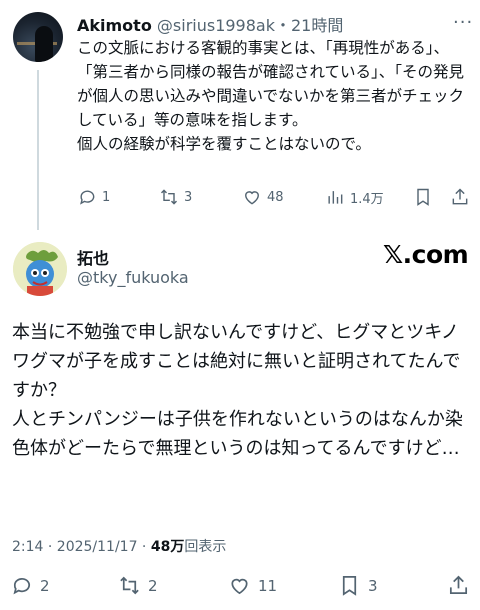 This screenshot has width=480, height=610. Describe the element at coordinates (309, 25) in the screenshot. I see `timestamp: ・21時間` at that location.